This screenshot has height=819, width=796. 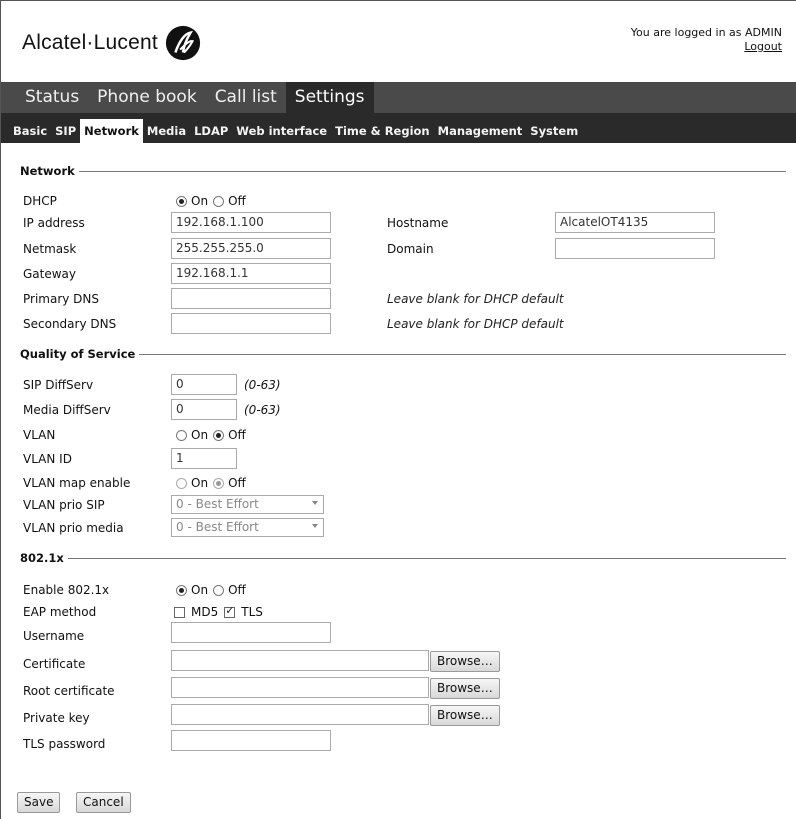 What do you see at coordinates (554, 131) in the screenshot?
I see `subtab-system: System` at bounding box center [554, 131].